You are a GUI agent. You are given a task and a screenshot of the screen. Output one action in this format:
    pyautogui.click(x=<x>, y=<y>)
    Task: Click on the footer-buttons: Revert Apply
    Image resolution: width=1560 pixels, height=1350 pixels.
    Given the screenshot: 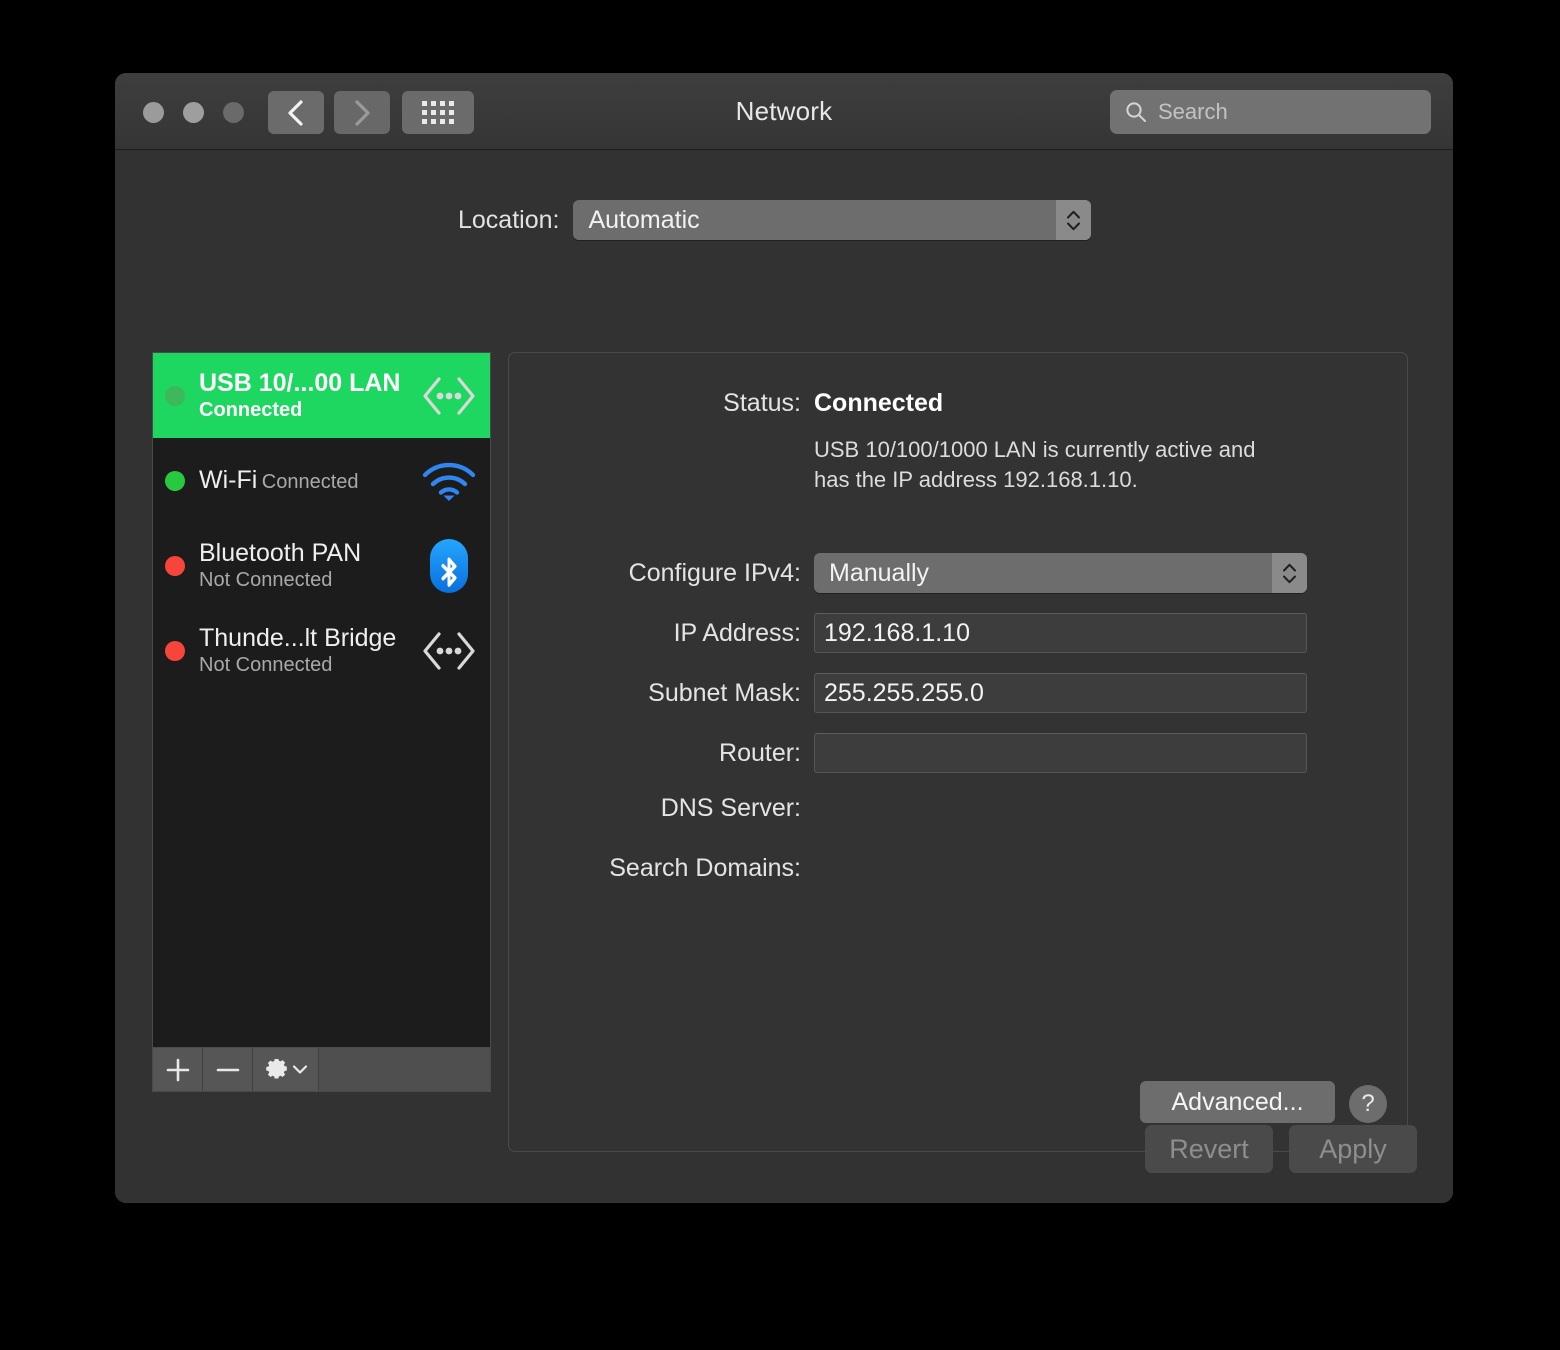 What is the action you would take?
    pyautogui.click(x=1281, y=1149)
    